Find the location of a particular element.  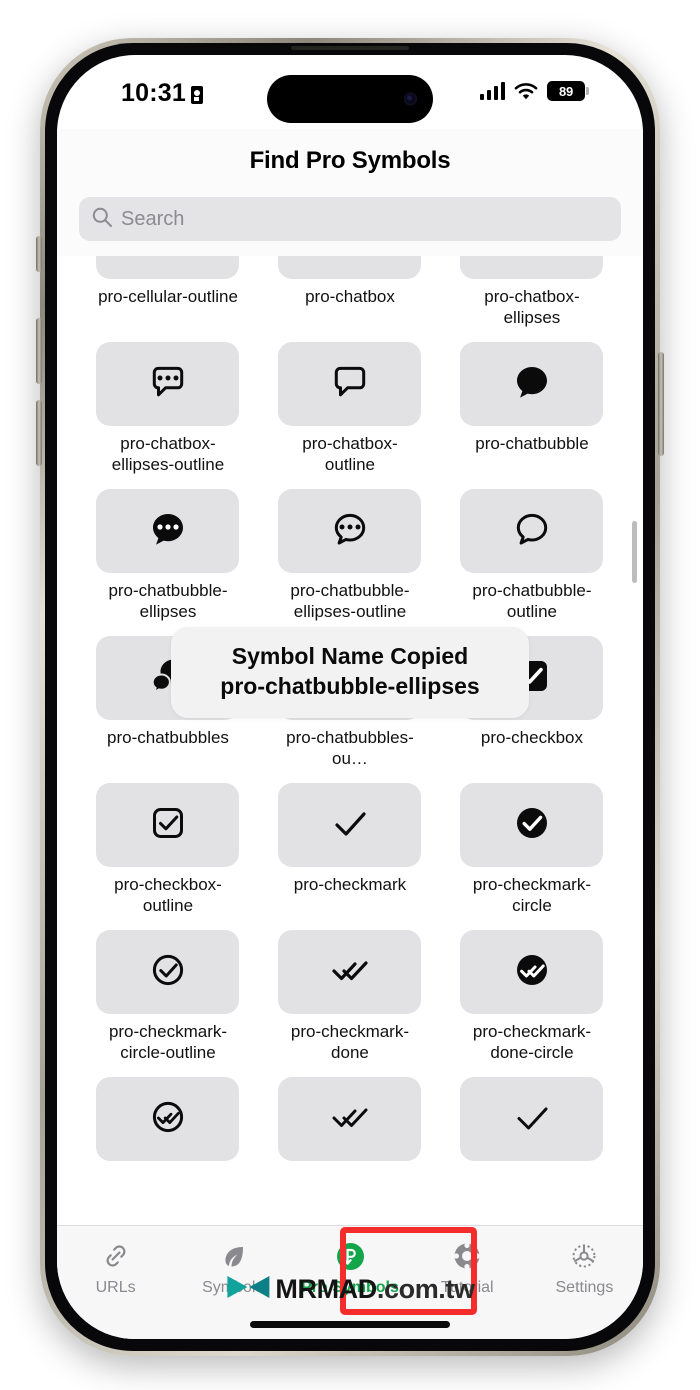

symbol-cell: pro-checkmark-circle is located at coordinates (532, 849).